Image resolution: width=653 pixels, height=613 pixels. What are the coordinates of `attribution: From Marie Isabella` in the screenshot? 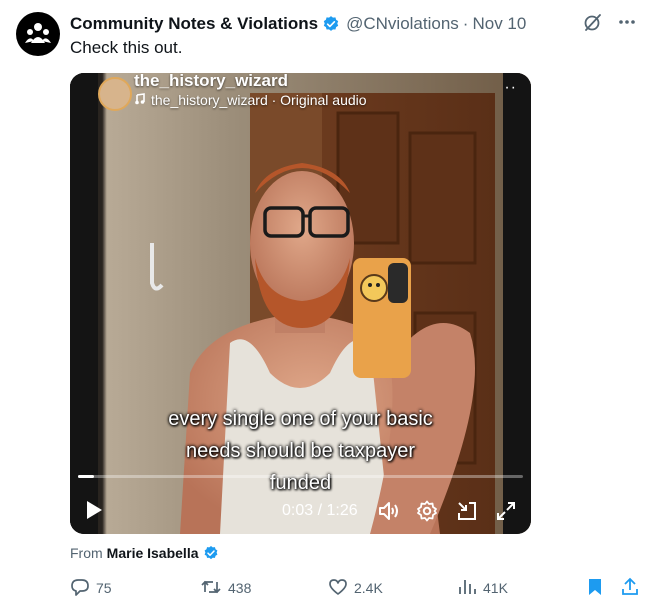 It's located at (144, 553).